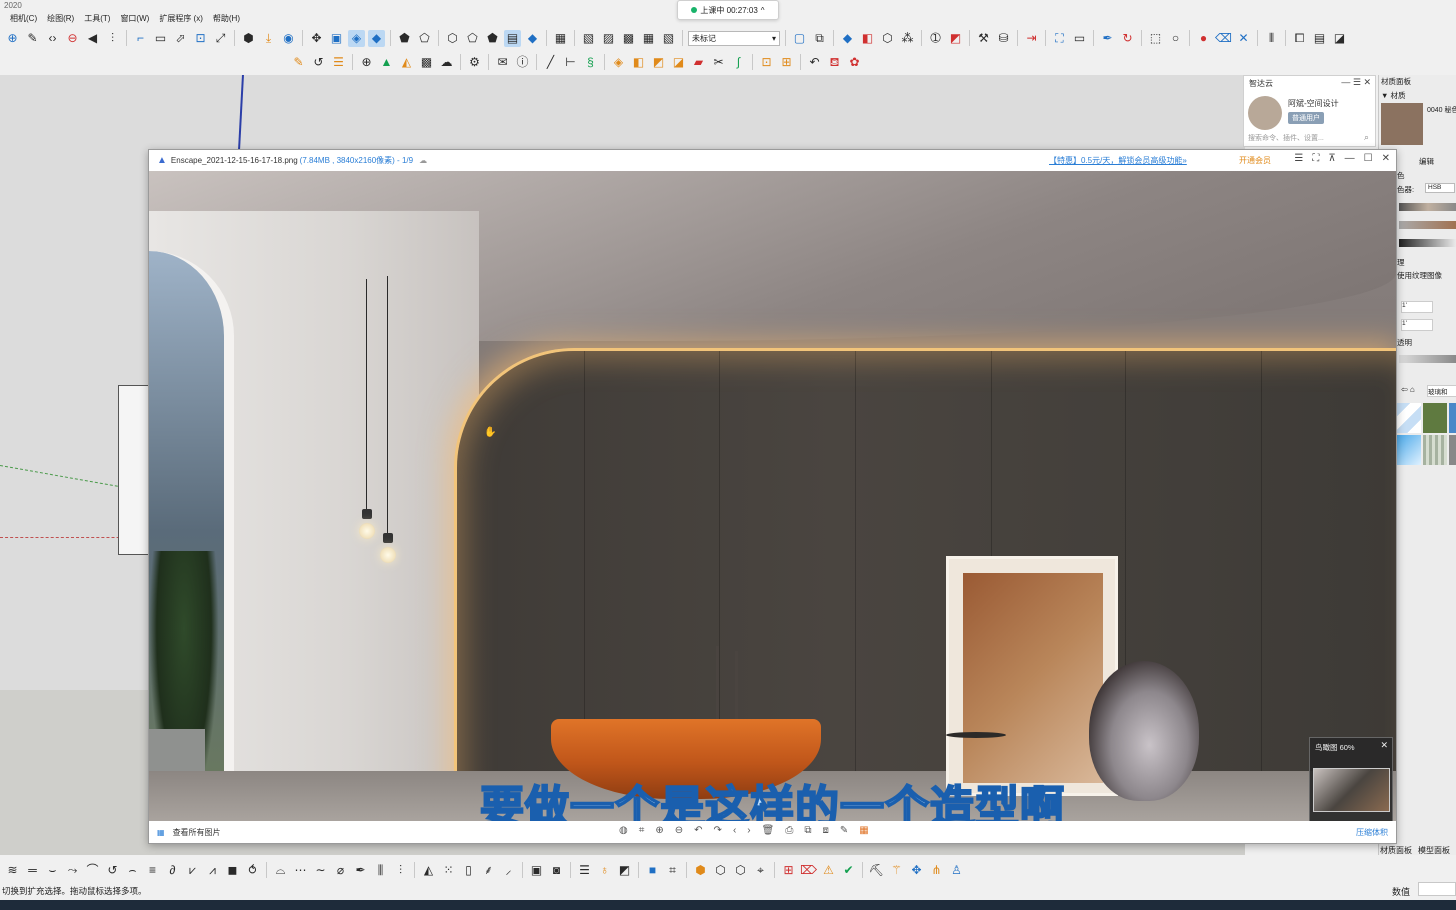  Describe the element at coordinates (232, 870) in the screenshot. I see `cube-icon: ◼` at that location.